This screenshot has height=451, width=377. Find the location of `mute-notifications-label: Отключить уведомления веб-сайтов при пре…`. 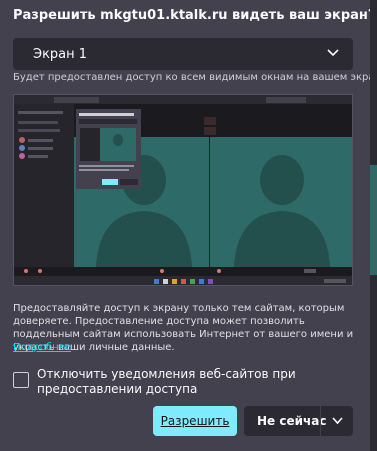

mute-notifications-label: Отключить уведомления веб-сайтов при пре… is located at coordinates (197, 382).